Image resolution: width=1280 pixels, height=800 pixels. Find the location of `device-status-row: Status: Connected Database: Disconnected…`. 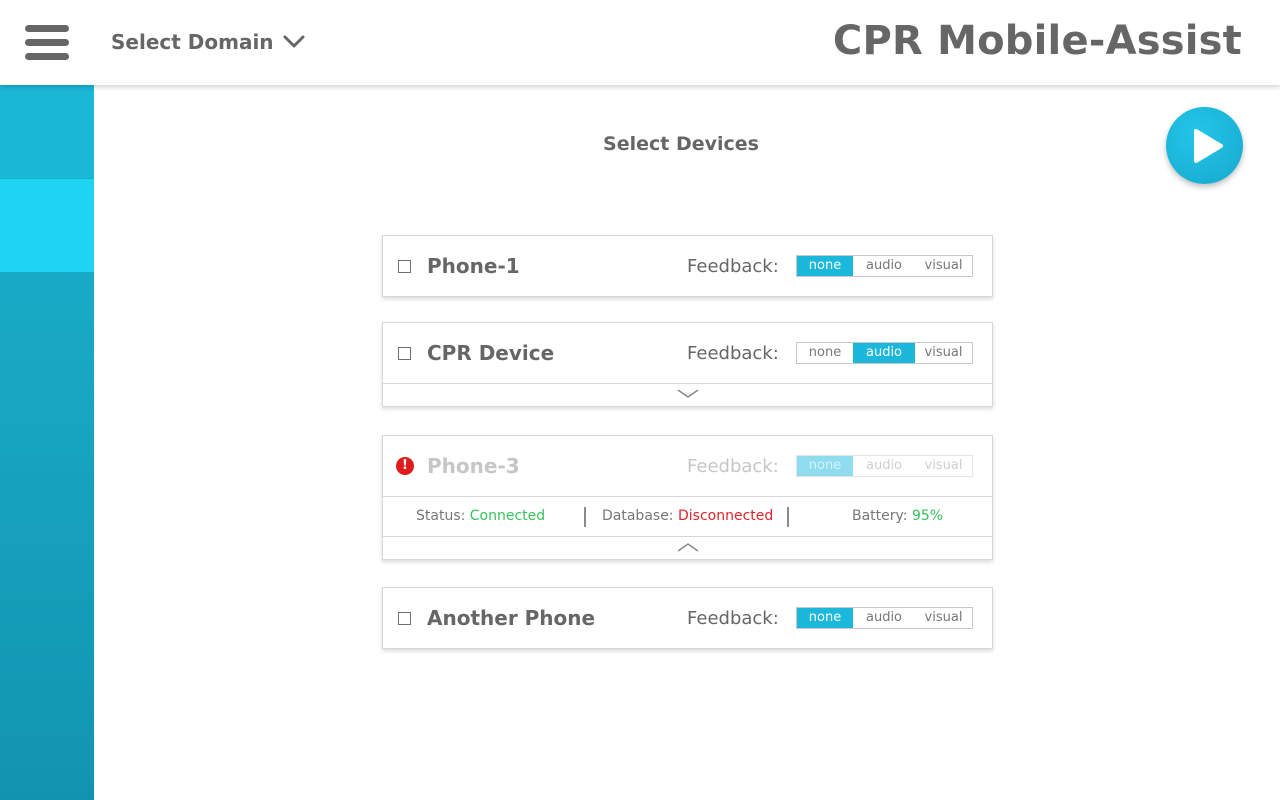

device-status-row: Status: Connected Database: Disconnected… is located at coordinates (687, 516).